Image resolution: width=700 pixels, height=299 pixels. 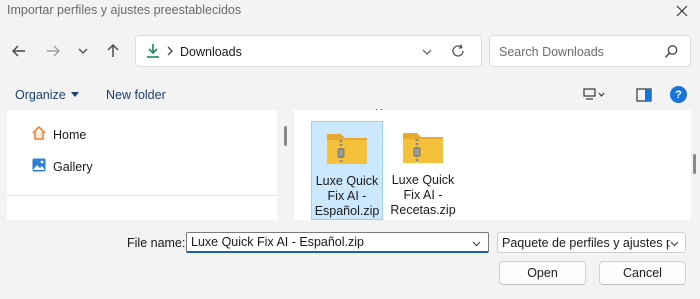 I want to click on divider, so click(x=142, y=195).